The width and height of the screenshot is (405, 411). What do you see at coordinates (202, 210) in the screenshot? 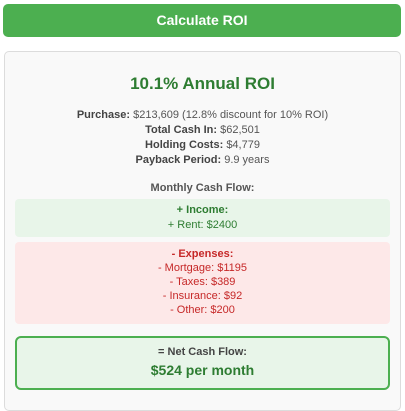
I see `income-heading: + Income:` at bounding box center [202, 210].